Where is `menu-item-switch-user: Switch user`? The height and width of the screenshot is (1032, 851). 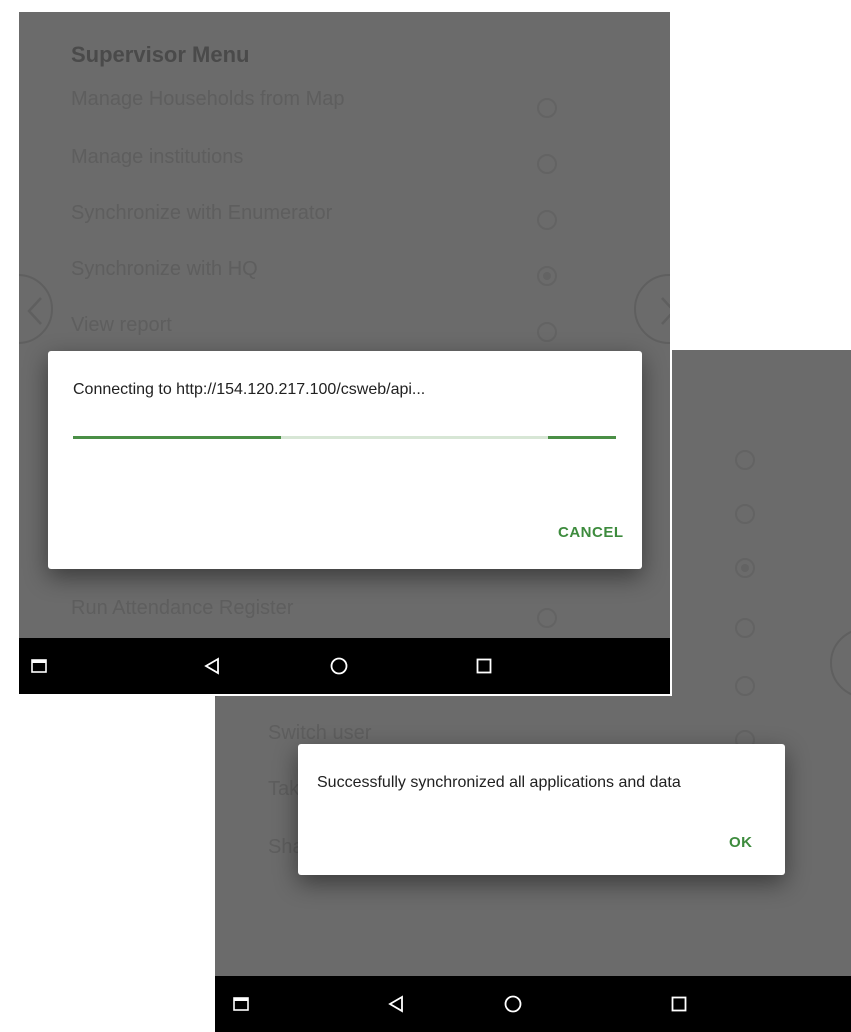
menu-item-switch-user: Switch user is located at coordinates (319, 733).